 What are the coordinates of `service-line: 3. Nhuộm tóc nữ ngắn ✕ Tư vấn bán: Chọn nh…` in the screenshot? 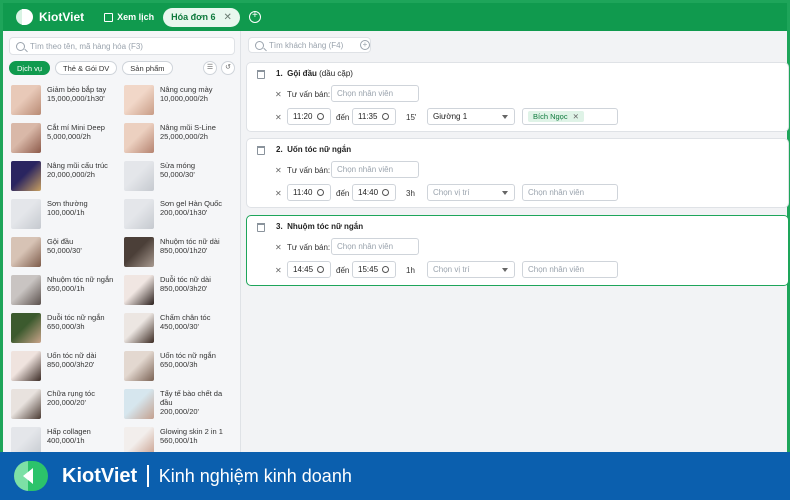 It's located at (517, 250).